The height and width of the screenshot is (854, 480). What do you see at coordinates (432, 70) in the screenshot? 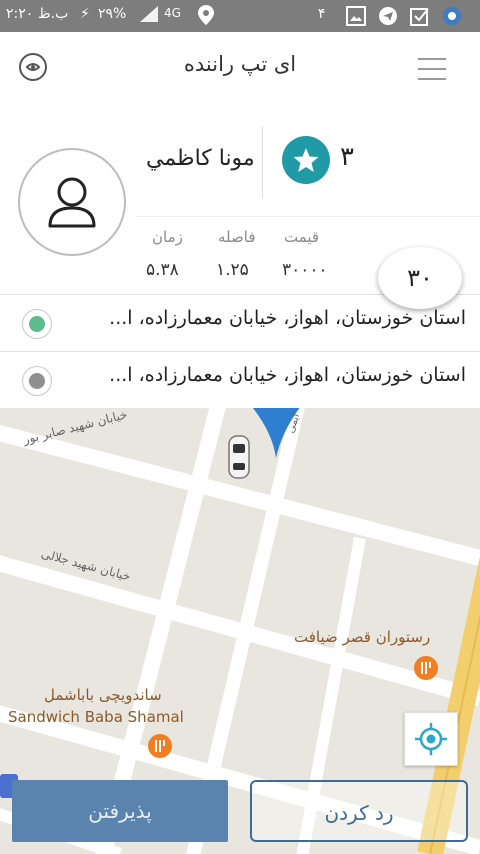
I see `menu-icon` at bounding box center [432, 70].